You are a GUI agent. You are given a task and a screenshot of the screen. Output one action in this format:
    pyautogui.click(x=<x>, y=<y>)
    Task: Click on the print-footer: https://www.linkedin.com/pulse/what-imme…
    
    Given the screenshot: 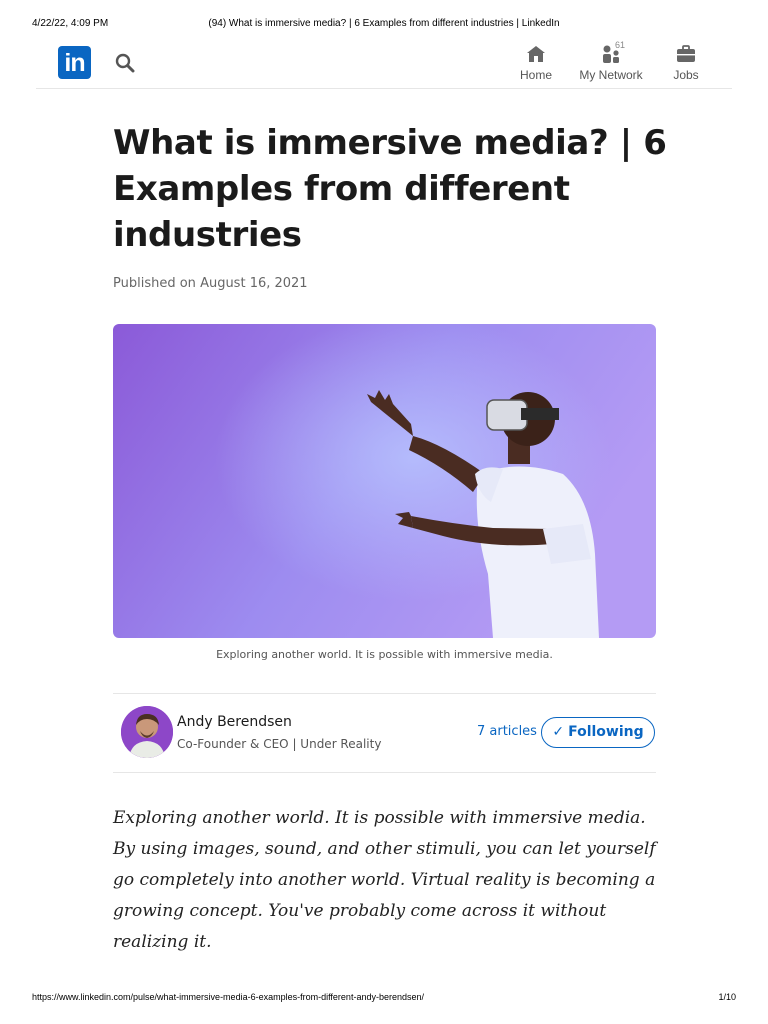 What is the action you would take?
    pyautogui.click(x=384, y=999)
    